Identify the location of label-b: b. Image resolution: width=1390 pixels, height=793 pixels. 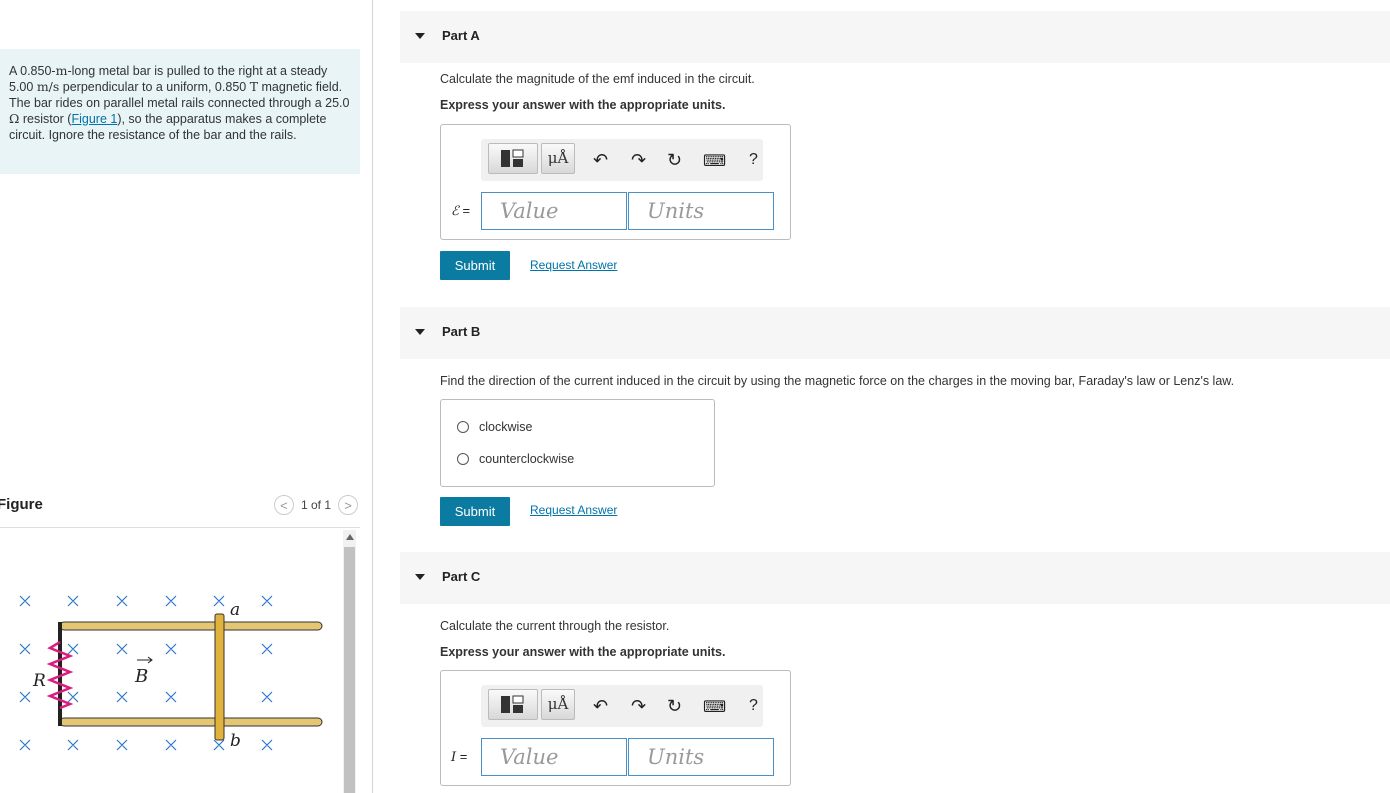
(235, 741).